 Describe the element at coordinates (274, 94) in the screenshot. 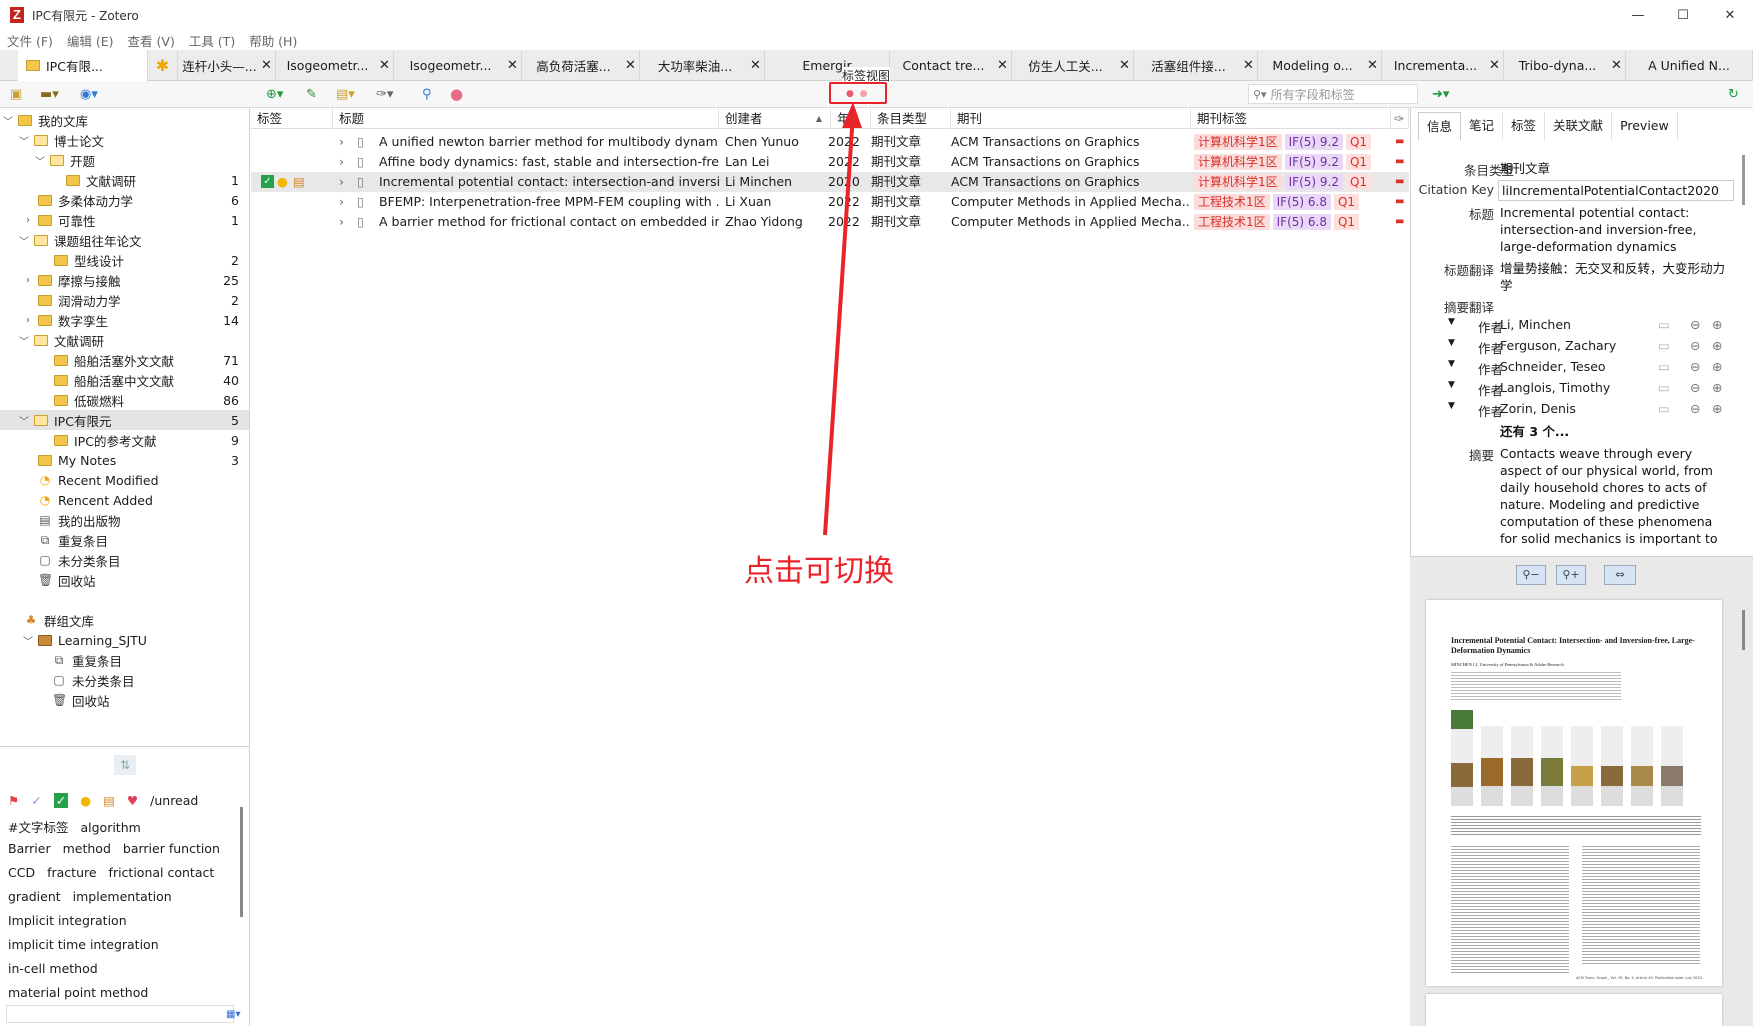

I see `new-item-icon: ⊕▾` at that location.